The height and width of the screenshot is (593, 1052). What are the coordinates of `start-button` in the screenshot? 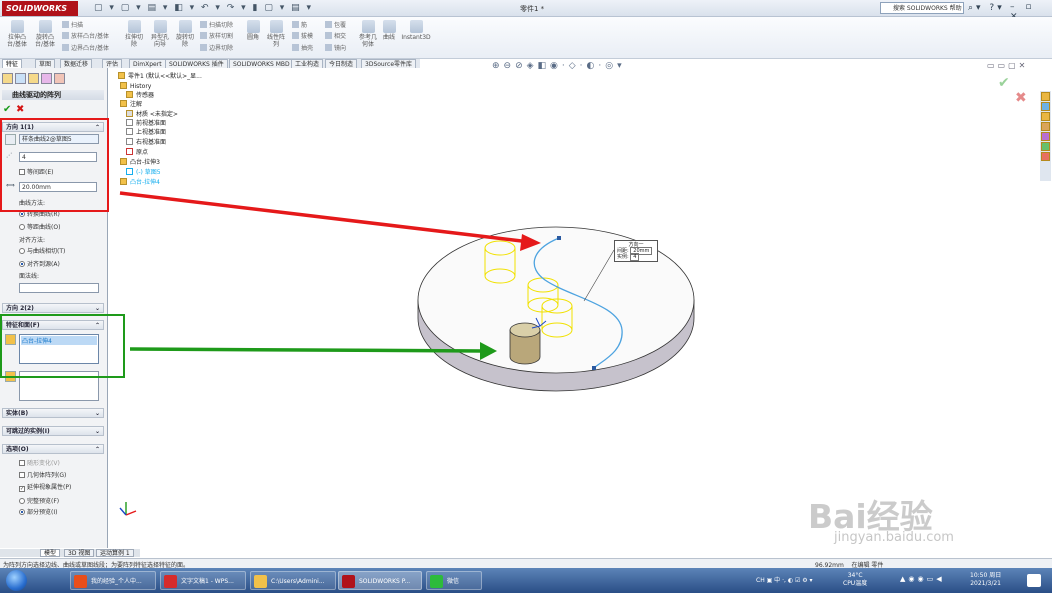 It's located at (16, 580).